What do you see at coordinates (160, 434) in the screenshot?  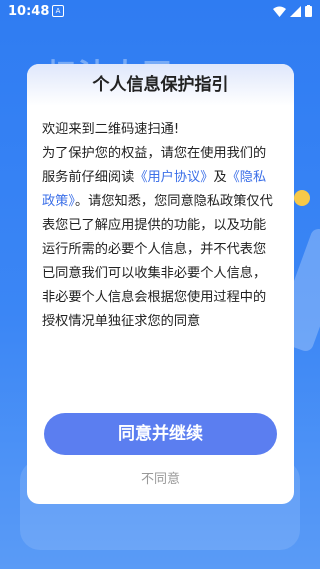 I see `agree-button: 同意并继续` at bounding box center [160, 434].